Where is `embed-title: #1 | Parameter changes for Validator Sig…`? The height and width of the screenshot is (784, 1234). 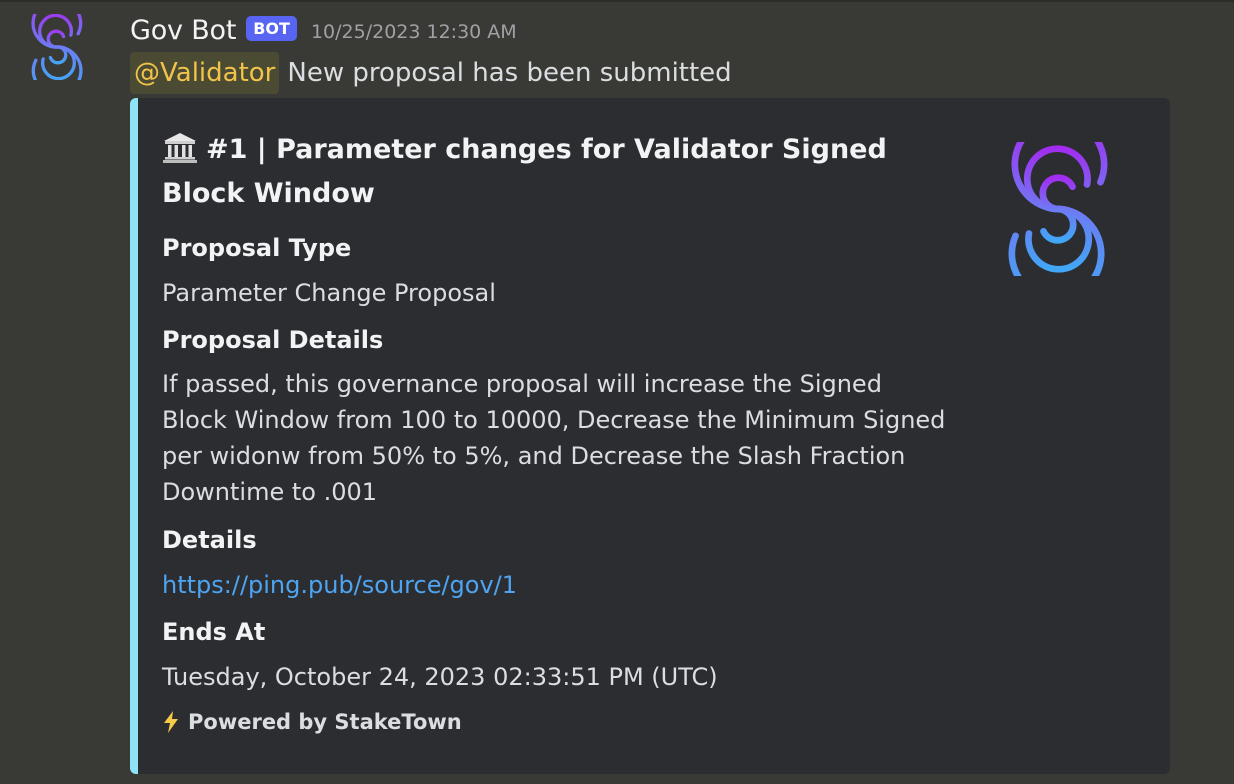 embed-title: #1 | Parameter changes for Validator Sig… is located at coordinates (552, 172).